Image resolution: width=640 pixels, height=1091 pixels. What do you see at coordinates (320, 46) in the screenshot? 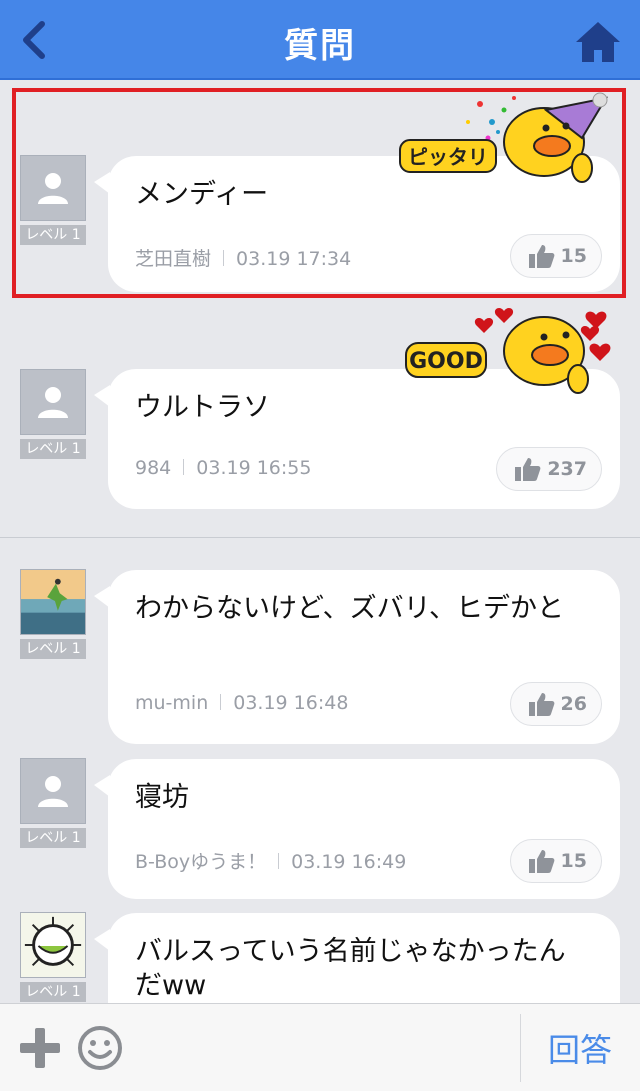
I see `page-title: 質問` at bounding box center [320, 46].